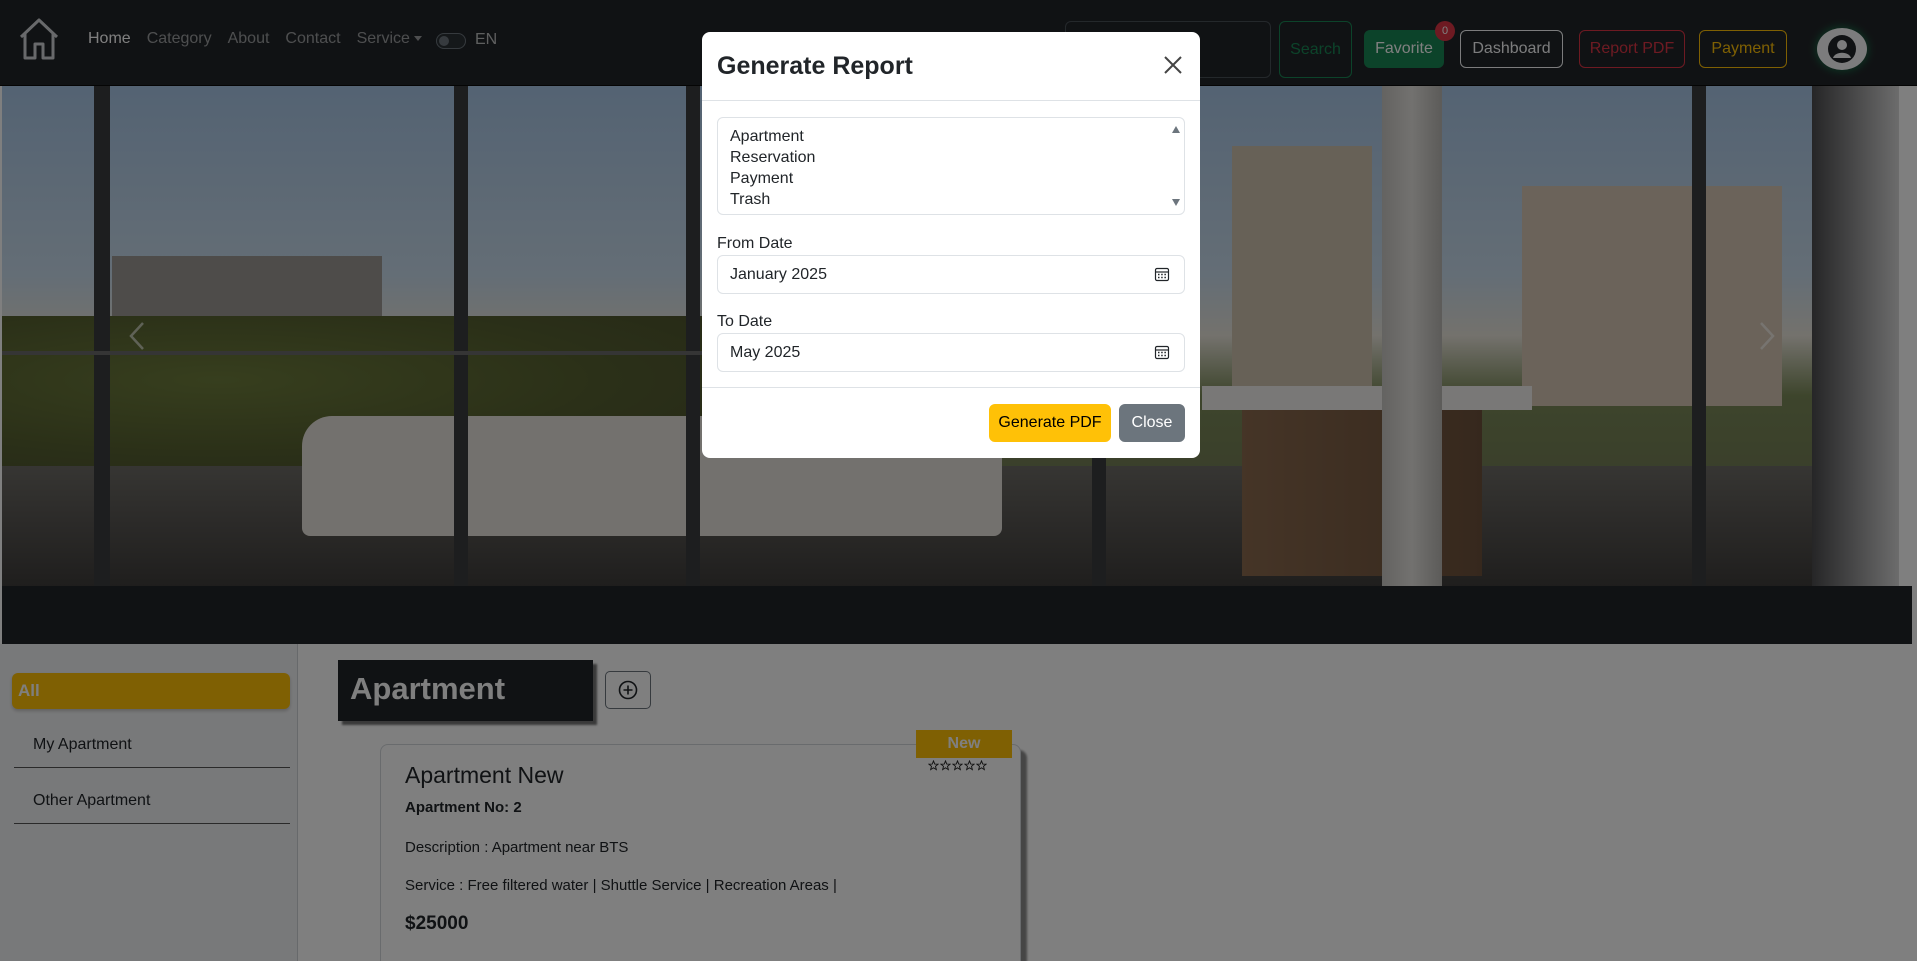 This screenshot has width=1917, height=961. Describe the element at coordinates (951, 136) in the screenshot. I see `report-type-option: Apartment` at that location.